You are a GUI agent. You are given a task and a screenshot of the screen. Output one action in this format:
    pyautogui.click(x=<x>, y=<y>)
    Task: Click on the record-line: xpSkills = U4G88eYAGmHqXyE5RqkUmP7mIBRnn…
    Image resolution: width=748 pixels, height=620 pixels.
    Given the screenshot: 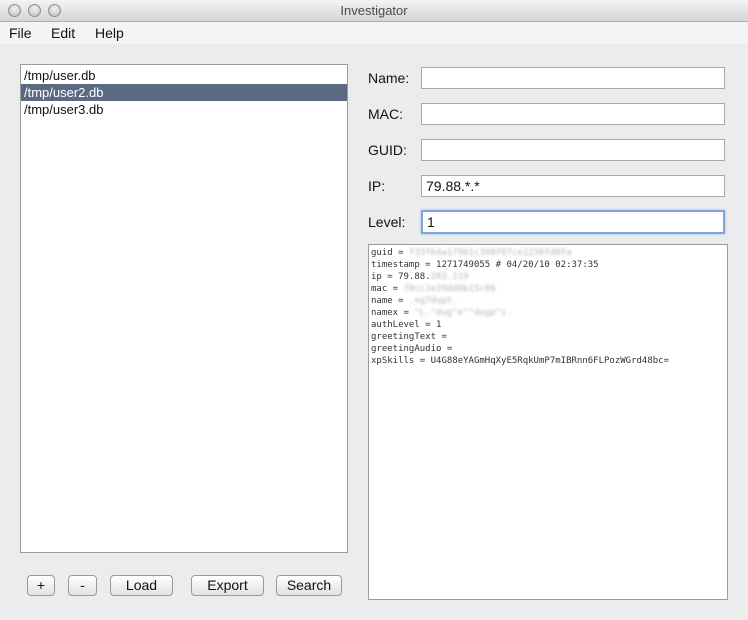 What is the action you would take?
    pyautogui.click(x=549, y=361)
    